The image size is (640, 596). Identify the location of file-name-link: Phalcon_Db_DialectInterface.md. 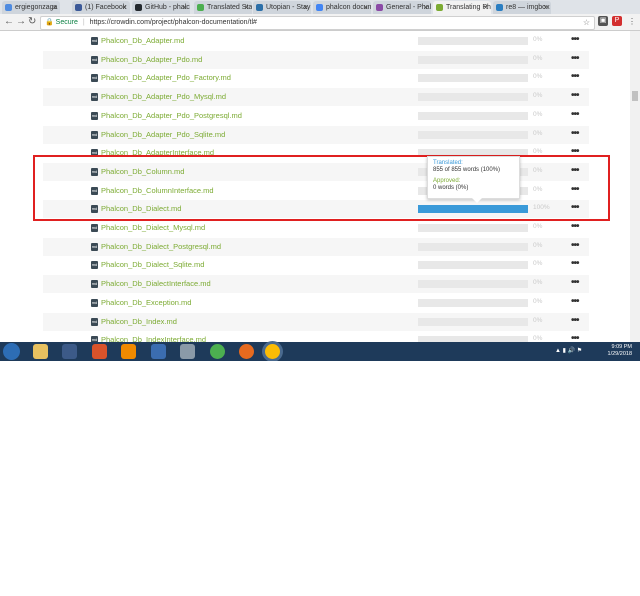
(156, 283).